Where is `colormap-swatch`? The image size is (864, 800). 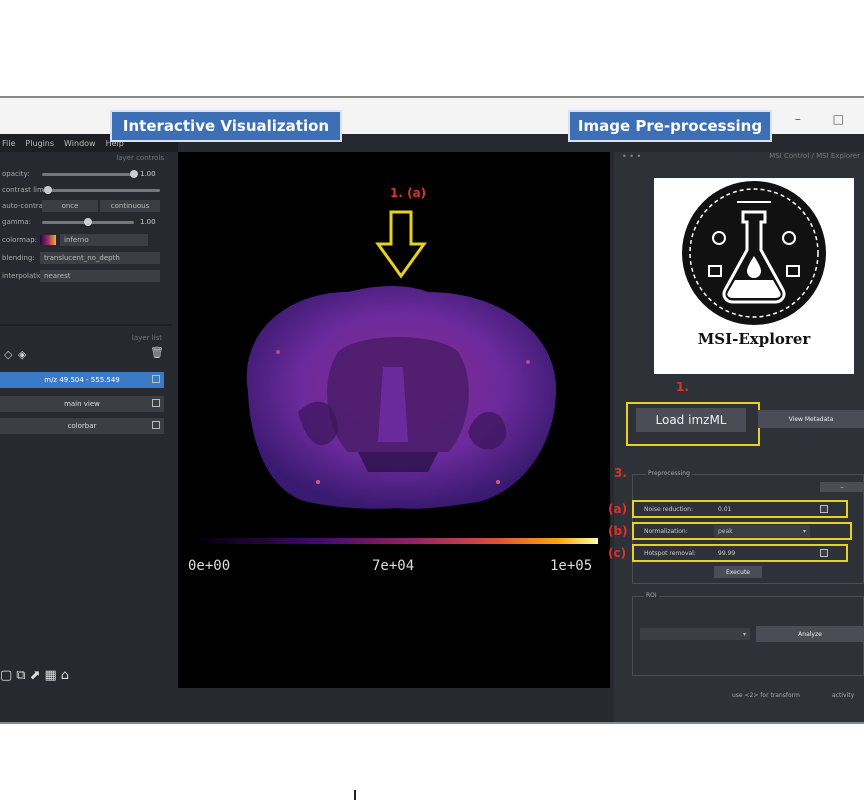
colormap-swatch is located at coordinates (48, 240).